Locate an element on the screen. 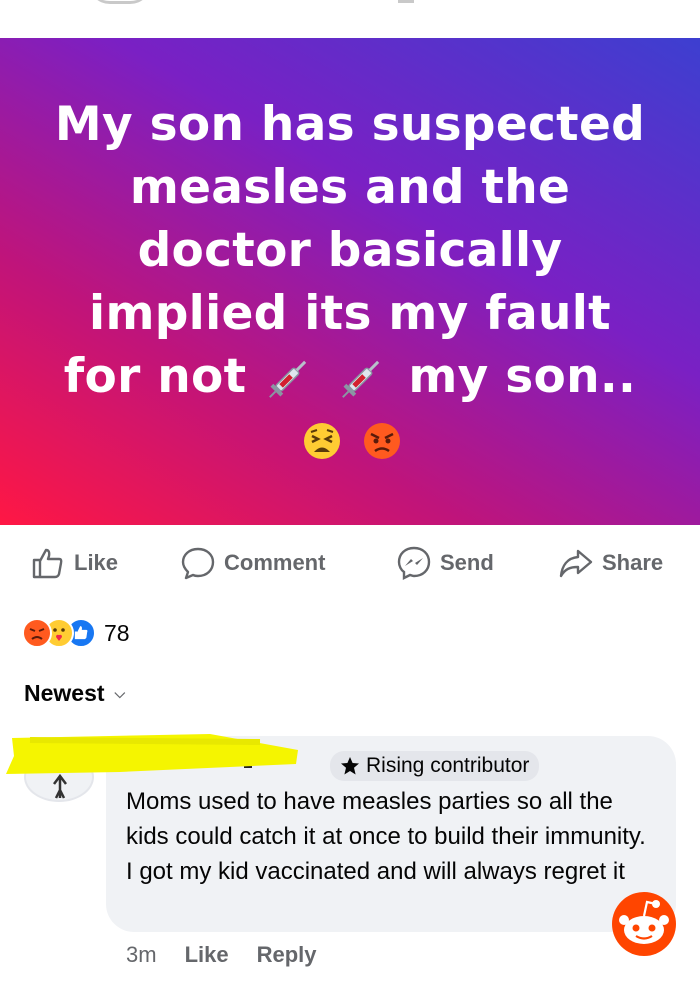 Image resolution: width=700 pixels, height=984 pixels. comment-button: Comment is located at coordinates (252, 563).